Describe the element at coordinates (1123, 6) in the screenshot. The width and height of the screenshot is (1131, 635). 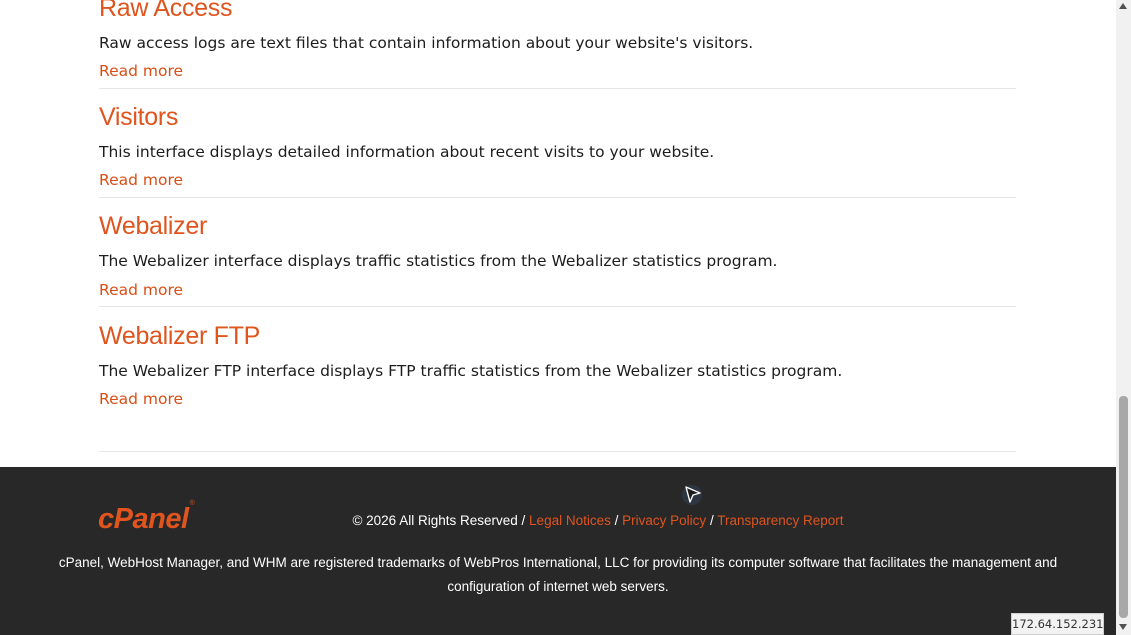
I see `triangle-up-icon` at that location.